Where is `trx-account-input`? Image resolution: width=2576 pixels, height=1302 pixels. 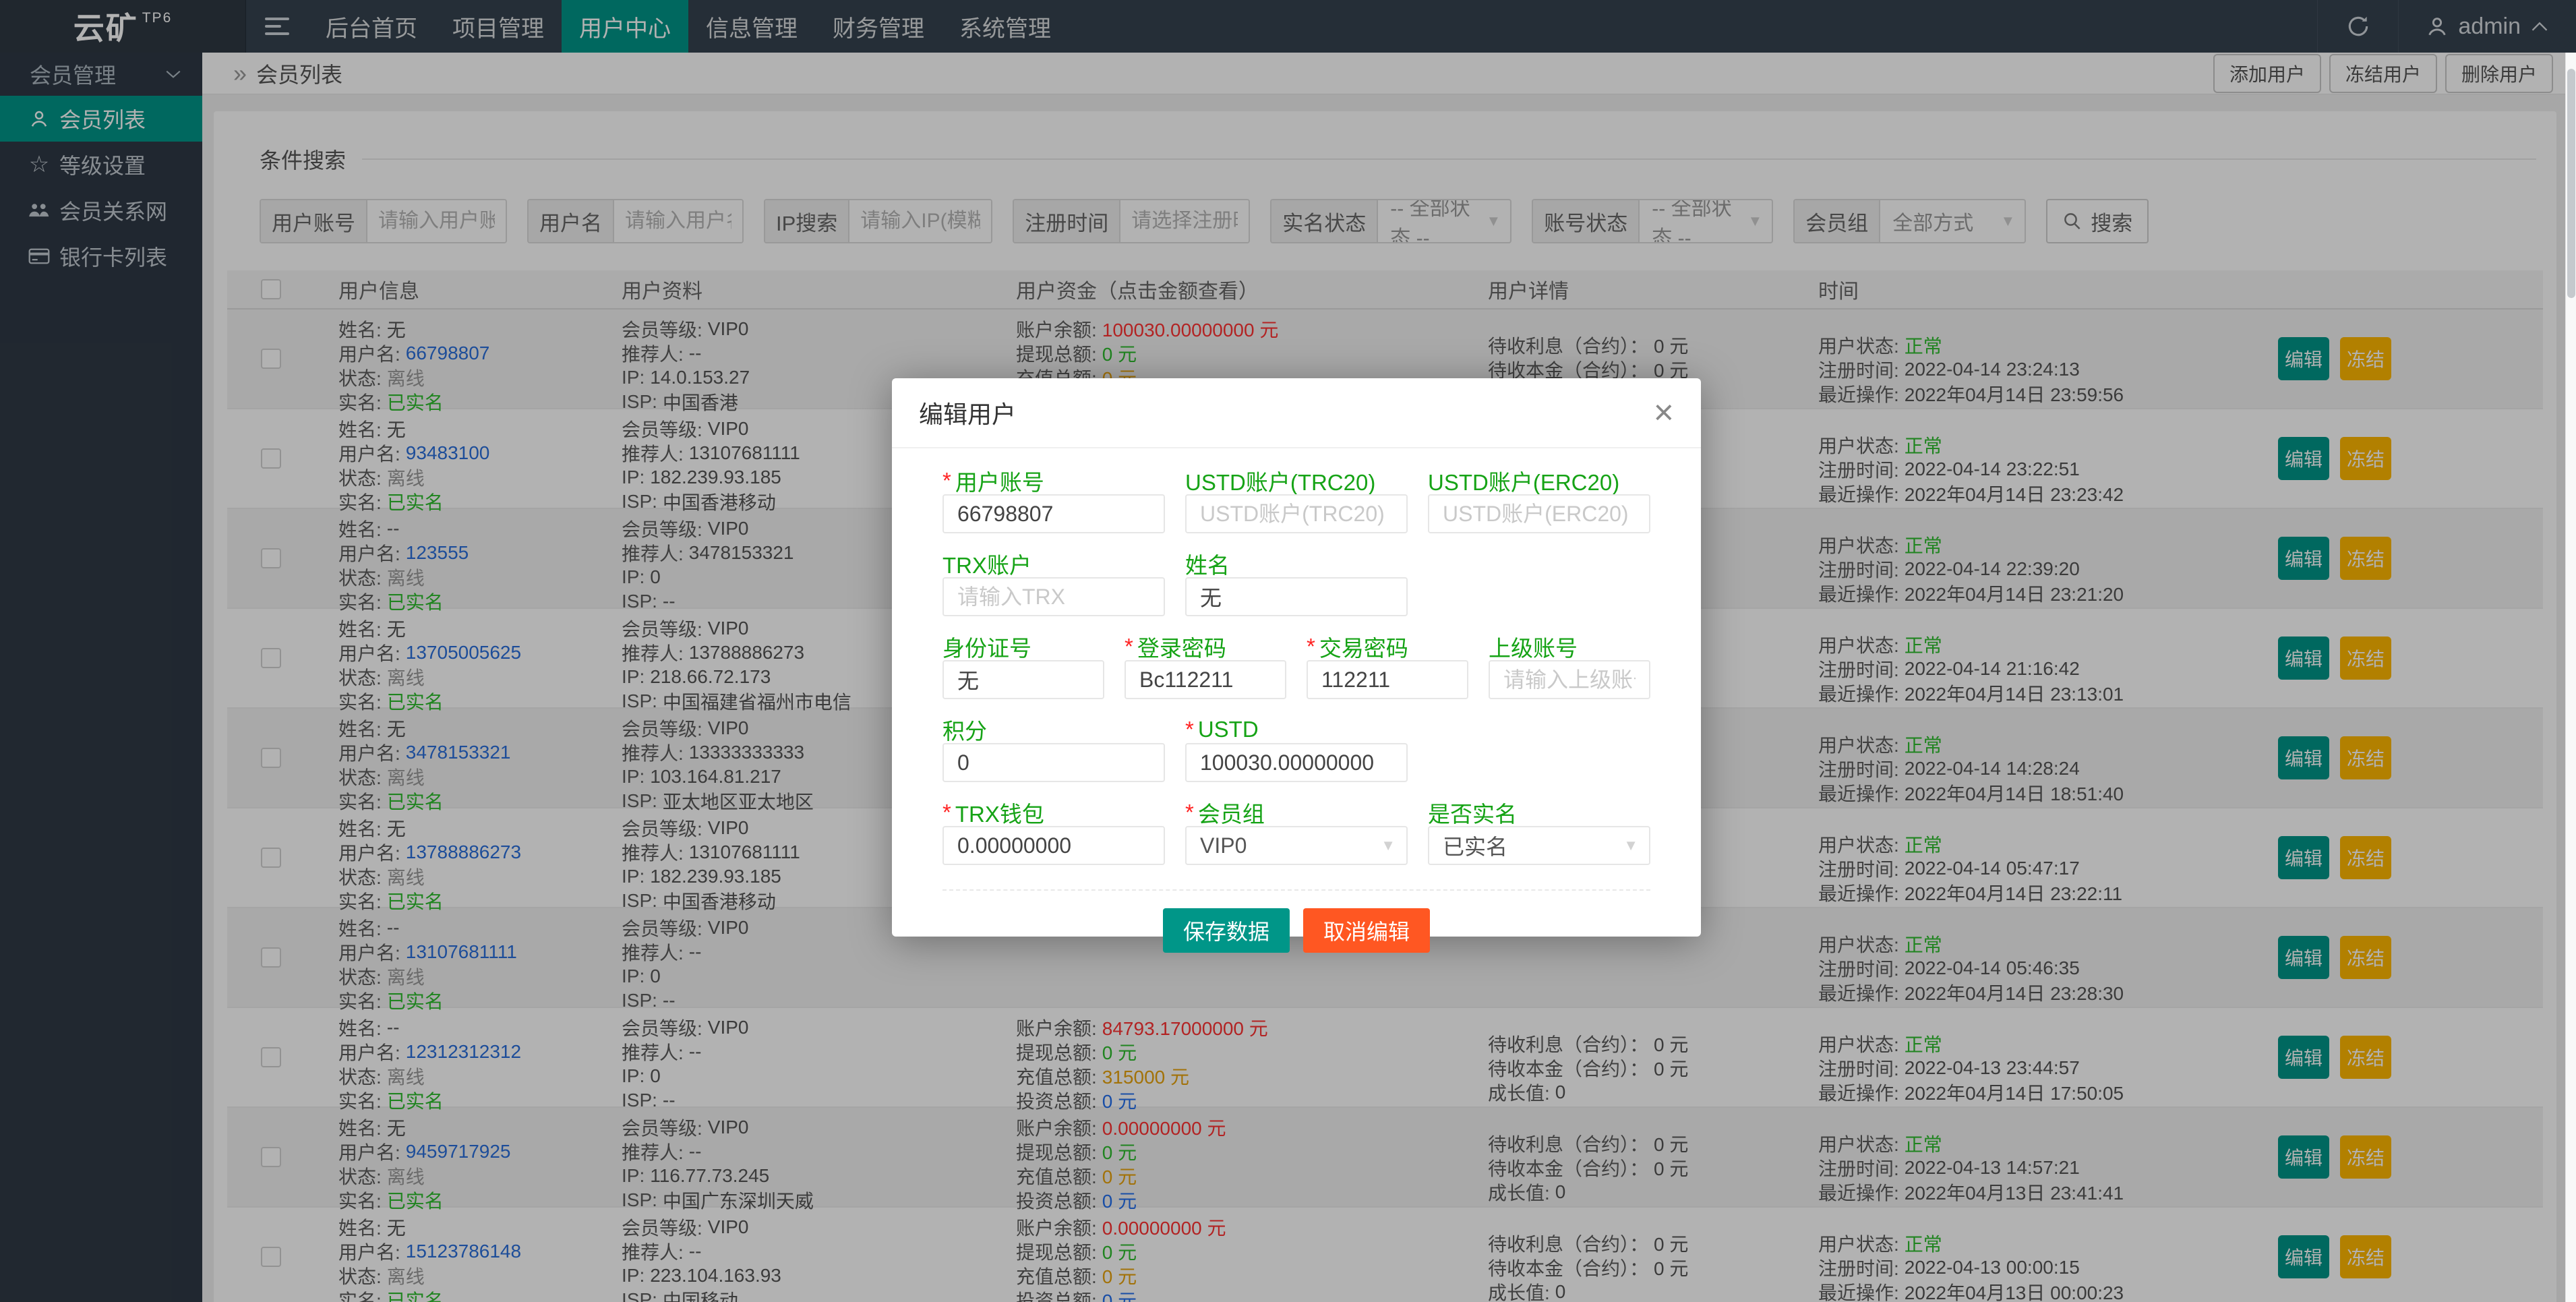 trx-account-input is located at coordinates (1053, 597).